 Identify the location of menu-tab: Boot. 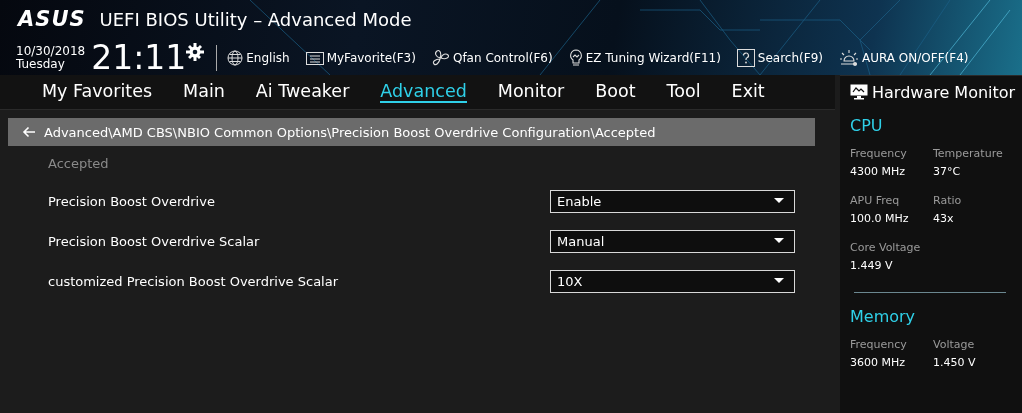
(615, 92).